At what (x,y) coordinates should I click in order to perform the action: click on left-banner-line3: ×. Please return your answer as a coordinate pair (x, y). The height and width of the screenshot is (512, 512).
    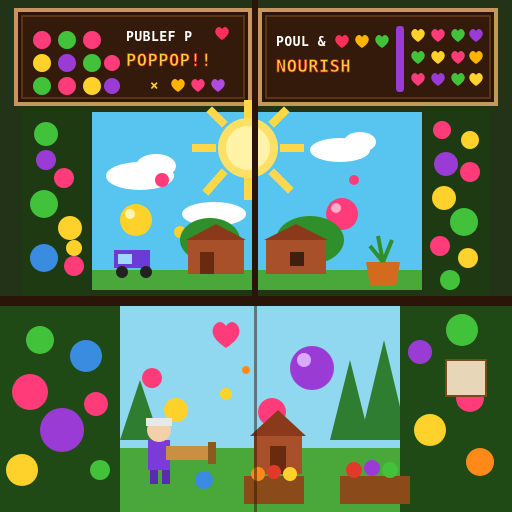
    Looking at the image, I should click on (154, 86).